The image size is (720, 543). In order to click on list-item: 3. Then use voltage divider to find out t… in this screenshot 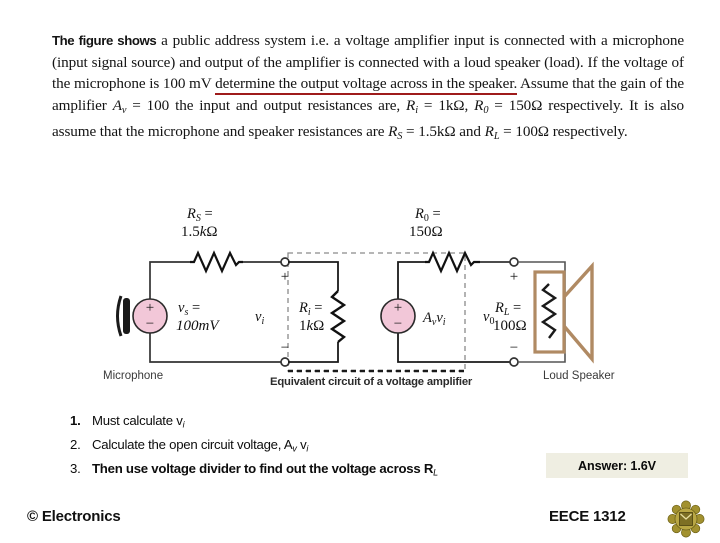, I will do `click(305, 471)`.